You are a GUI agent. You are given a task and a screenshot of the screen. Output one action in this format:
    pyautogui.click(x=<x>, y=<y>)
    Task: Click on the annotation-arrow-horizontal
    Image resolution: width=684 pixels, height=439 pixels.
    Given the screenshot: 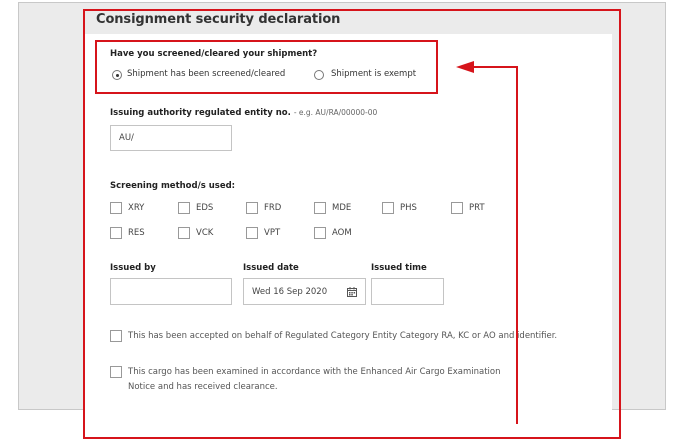 What is the action you would take?
    pyautogui.click(x=494, y=67)
    